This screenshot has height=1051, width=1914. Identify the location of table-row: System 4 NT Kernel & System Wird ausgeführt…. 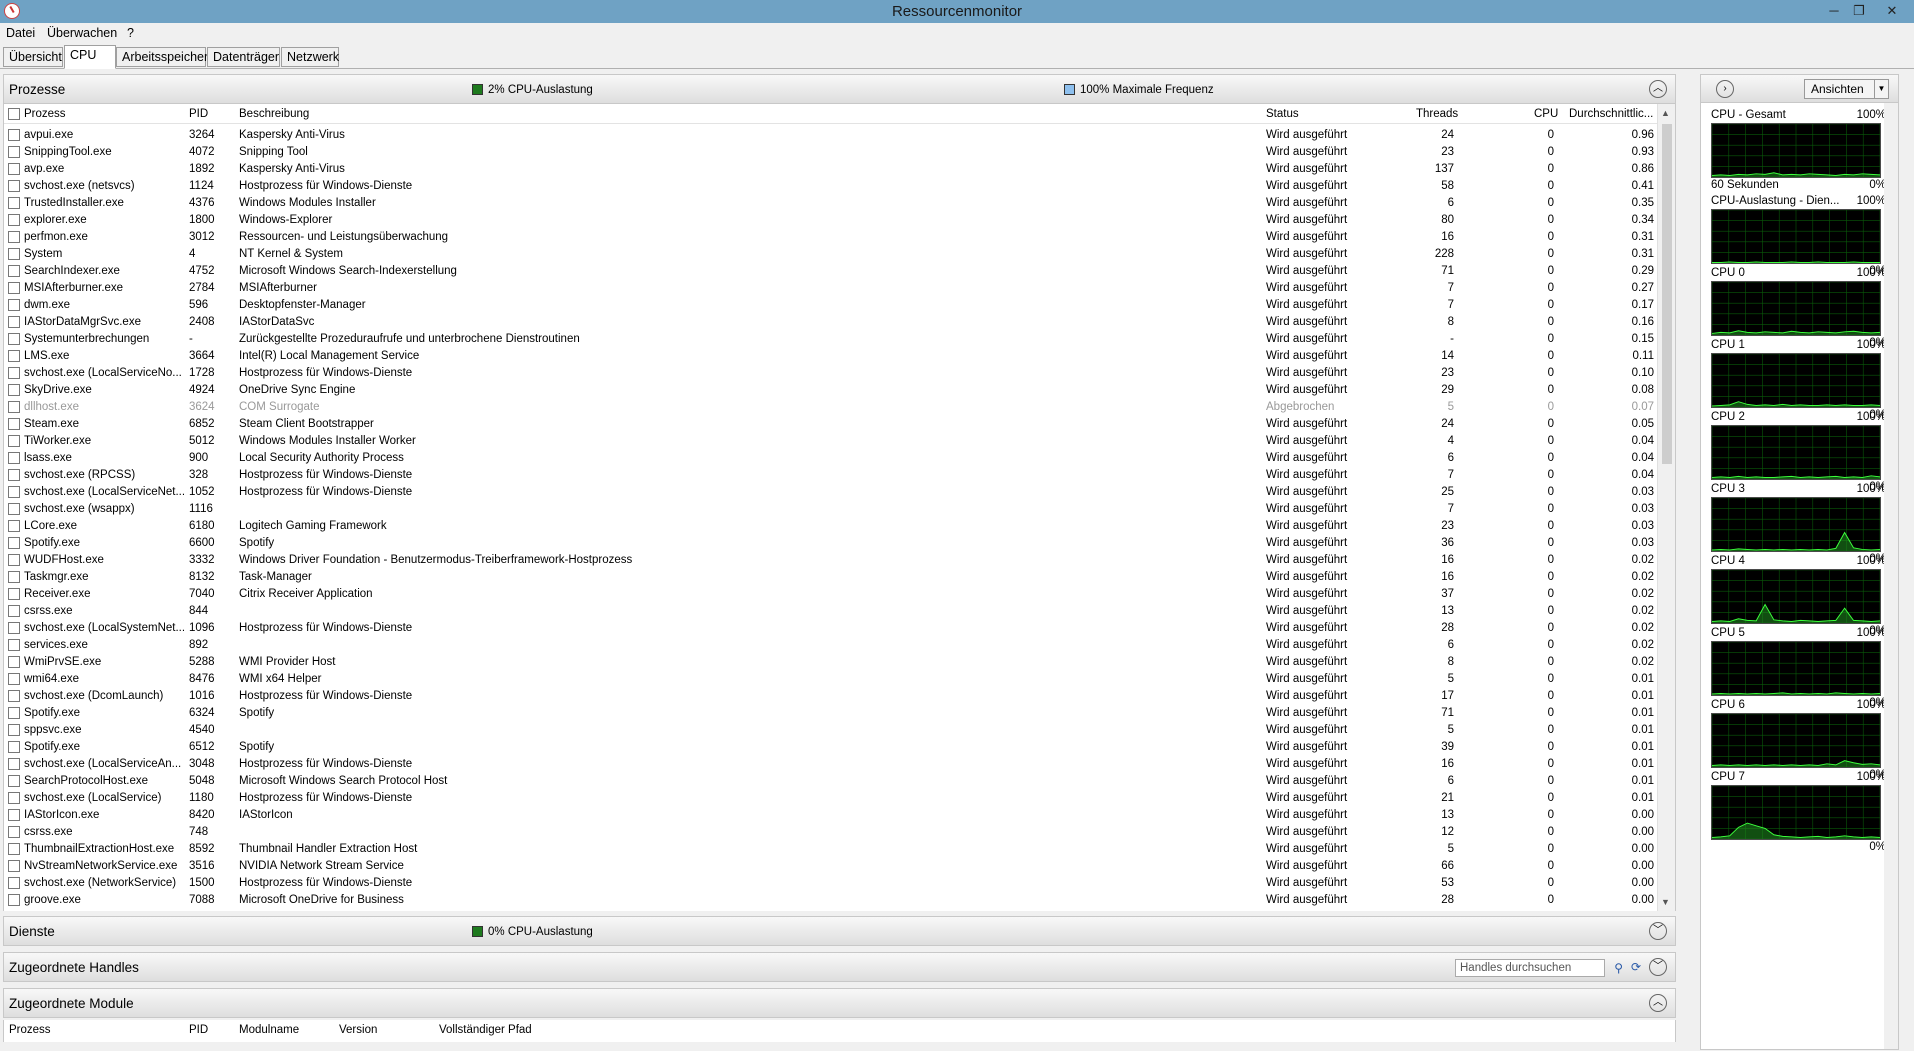
(830, 254).